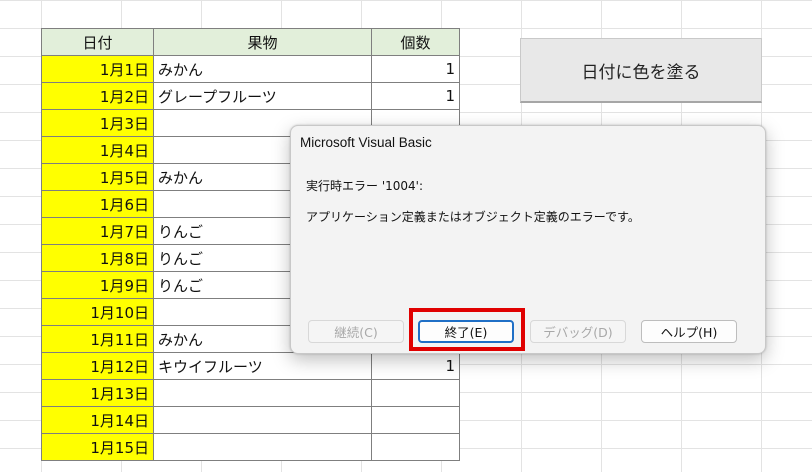  I want to click on header-fruit: 果物, so click(262, 42).